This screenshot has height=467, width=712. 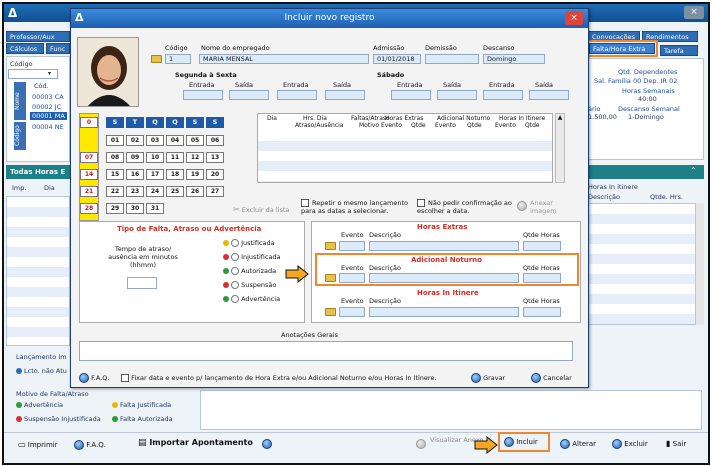 I want to click on chevron-down-icon: ▾, so click(x=49, y=73).